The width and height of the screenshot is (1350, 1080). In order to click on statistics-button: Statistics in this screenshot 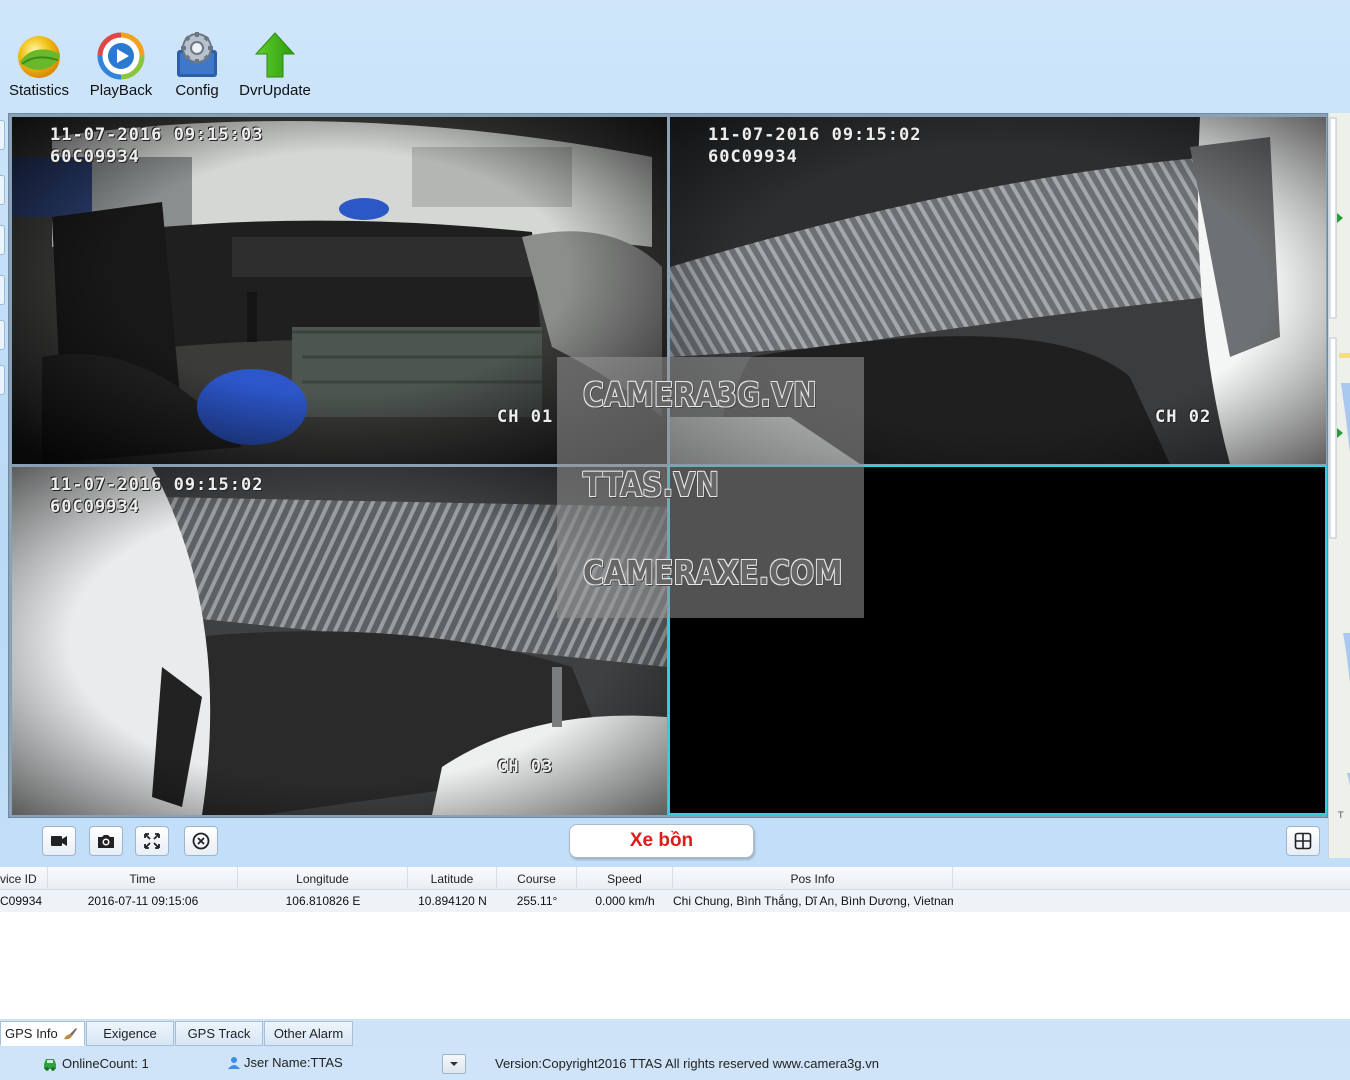, I will do `click(39, 64)`.